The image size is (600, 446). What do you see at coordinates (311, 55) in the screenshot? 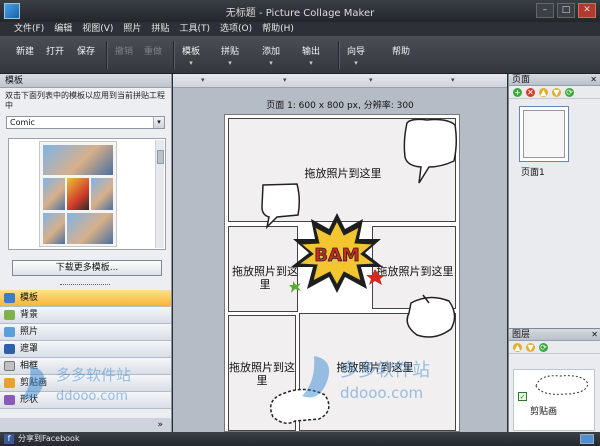
I see `output-button: 输出 ▾` at bounding box center [311, 55].